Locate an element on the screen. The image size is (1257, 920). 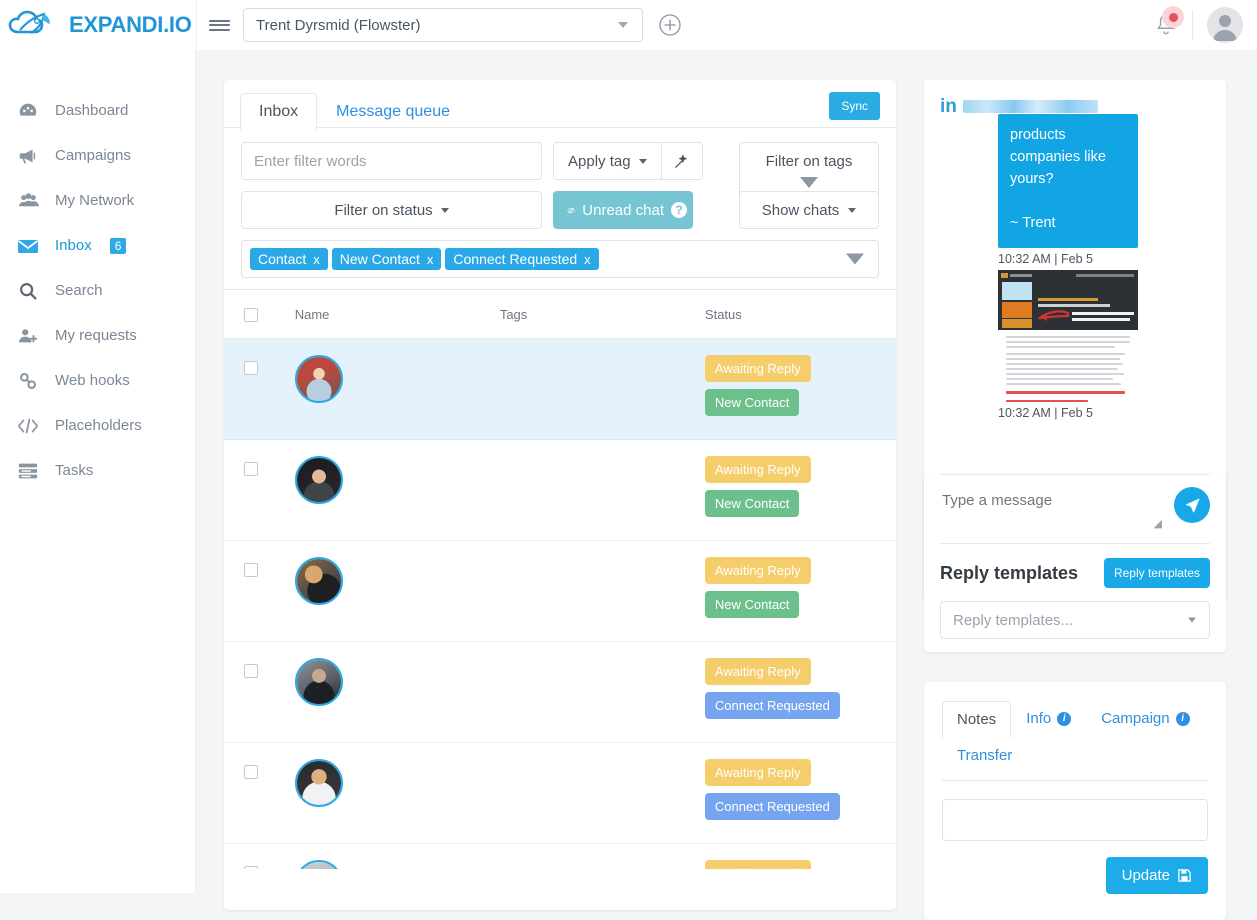
sidebar-item-label: Search is located at coordinates (79, 290).